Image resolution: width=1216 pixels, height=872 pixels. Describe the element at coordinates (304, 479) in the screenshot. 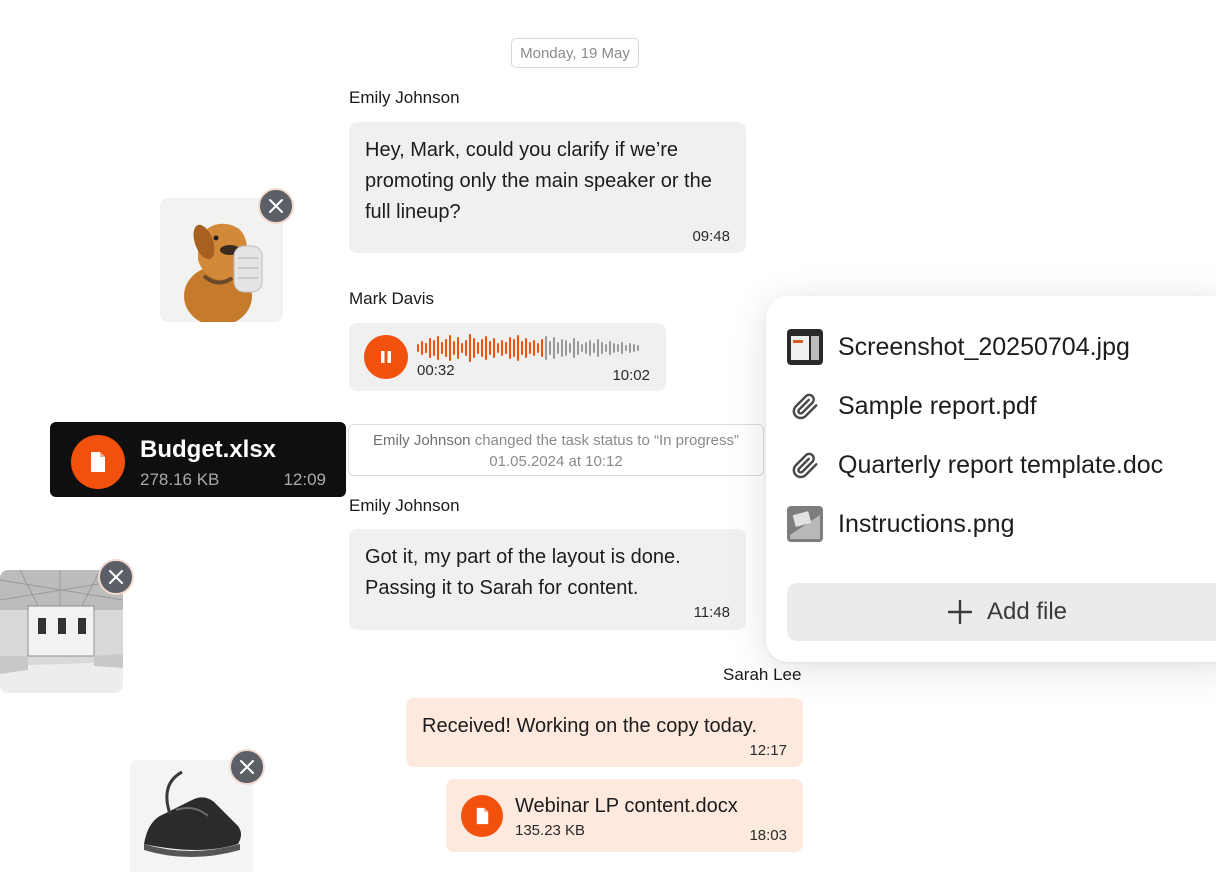

I see `message-time: 12:09` at that location.